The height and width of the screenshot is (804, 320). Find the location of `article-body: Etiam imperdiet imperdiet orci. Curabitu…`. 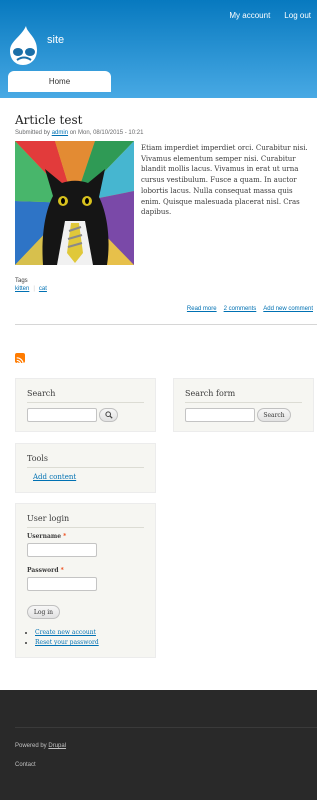

article-body: Etiam imperdiet imperdiet orci. Curabitu… is located at coordinates (224, 180).